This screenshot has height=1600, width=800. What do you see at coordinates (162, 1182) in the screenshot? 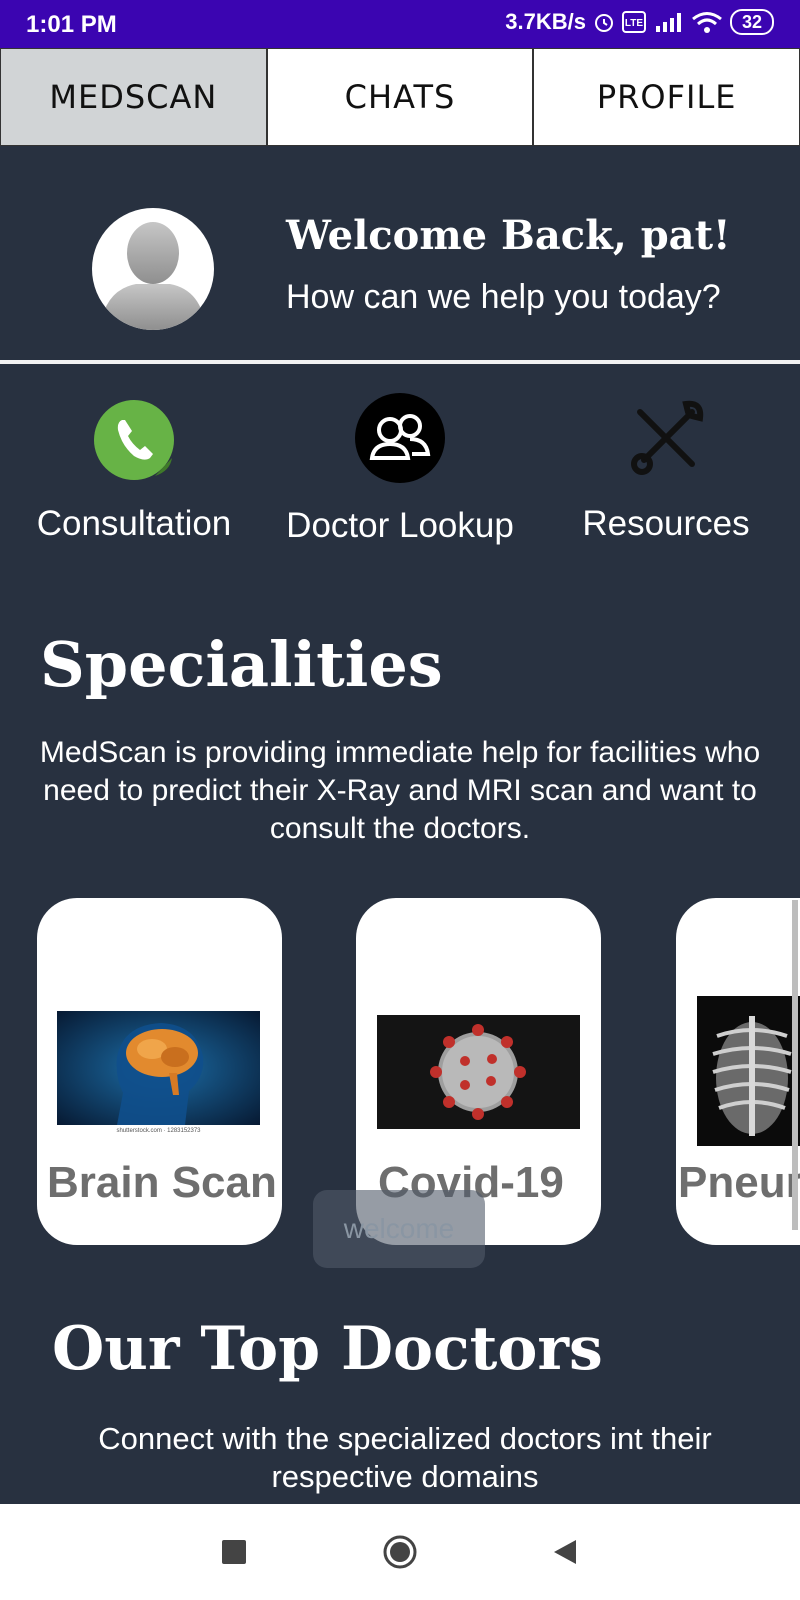
I see `brain-scan-label: Brain Scan` at bounding box center [162, 1182].